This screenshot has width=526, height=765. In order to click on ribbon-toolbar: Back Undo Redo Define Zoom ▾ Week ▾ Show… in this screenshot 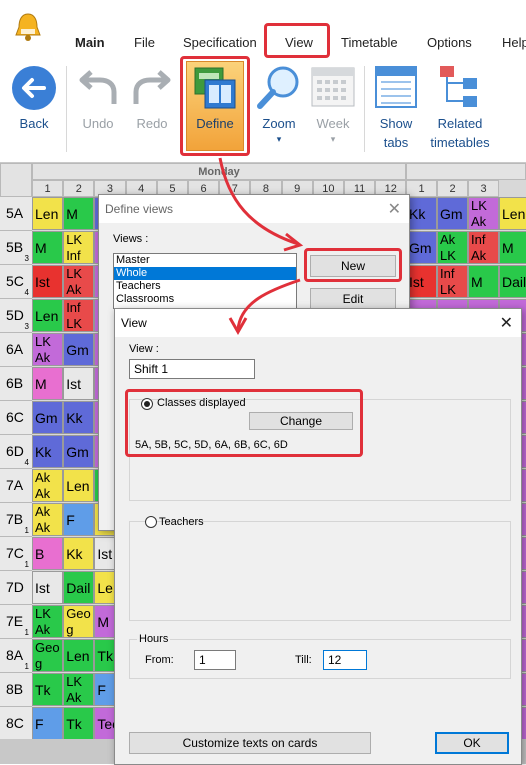, I will do `click(263, 109)`.